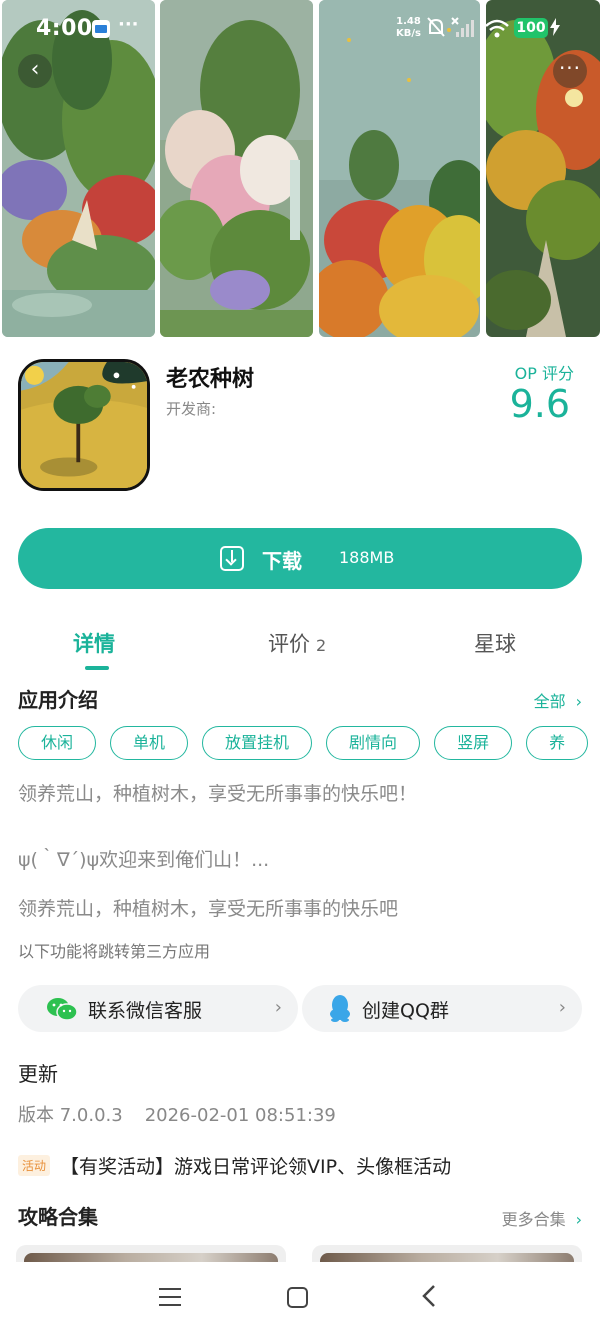  What do you see at coordinates (257, 743) in the screenshot?
I see `tag-item: 放置挂机` at bounding box center [257, 743].